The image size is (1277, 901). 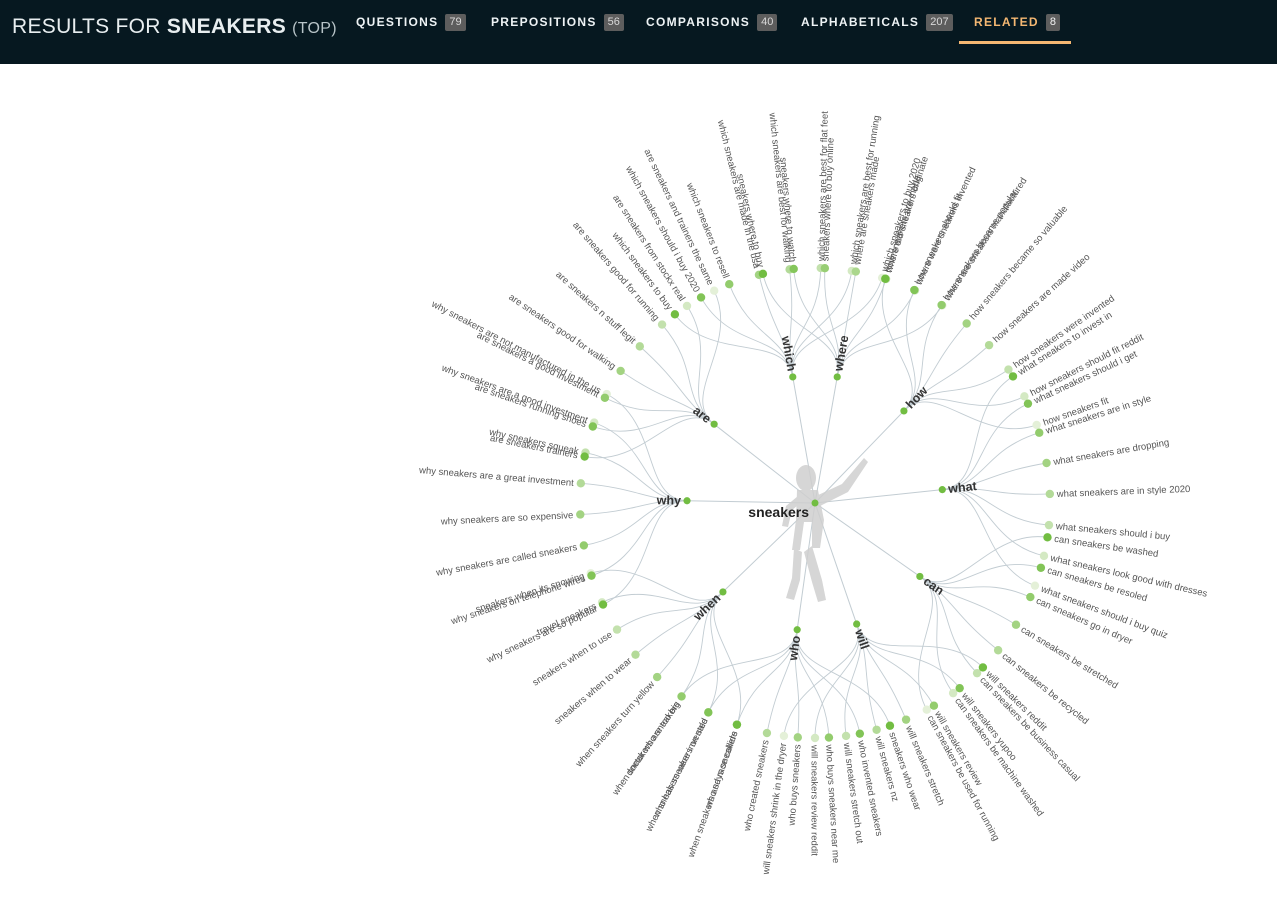 I want to click on branch-label-which: which, so click(x=789, y=353).